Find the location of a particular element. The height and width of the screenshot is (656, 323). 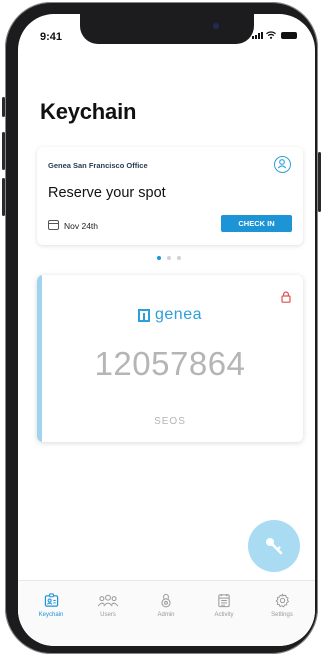

card-technology: SEOS is located at coordinates (170, 421).